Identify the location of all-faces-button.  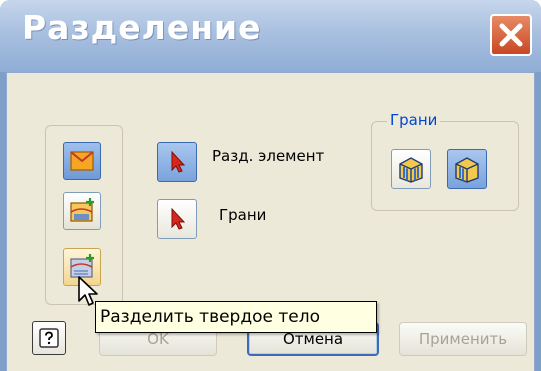
(411, 169).